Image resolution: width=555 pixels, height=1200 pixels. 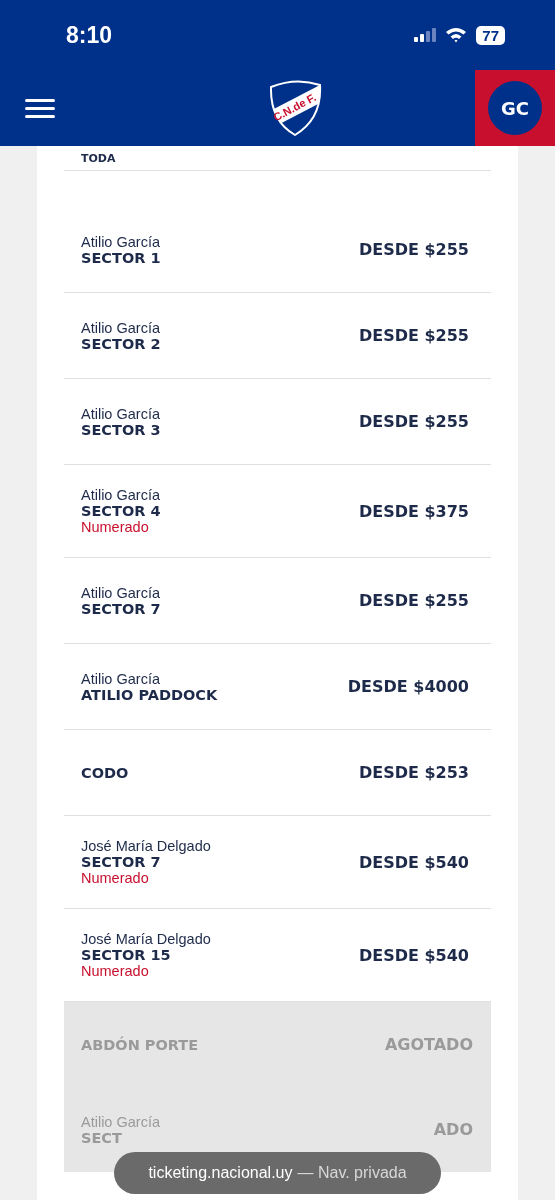 I want to click on sector-name: SECTOR 3, so click(x=121, y=429).